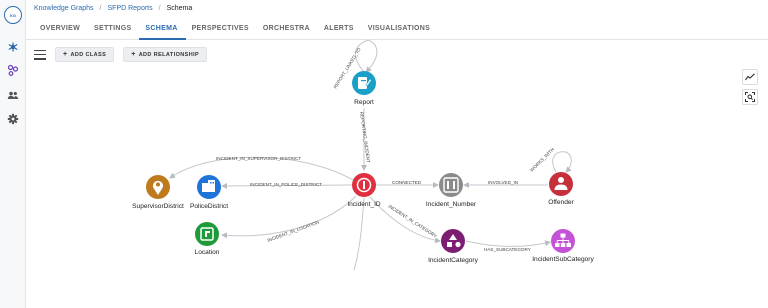 The height and width of the screenshot is (308, 768). What do you see at coordinates (364, 102) in the screenshot?
I see `node-label-report: Report` at bounding box center [364, 102].